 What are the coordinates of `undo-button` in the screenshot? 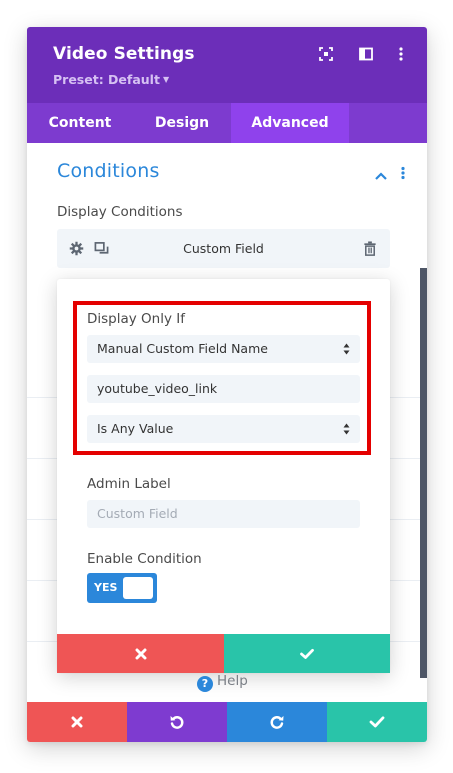 It's located at (177, 722).